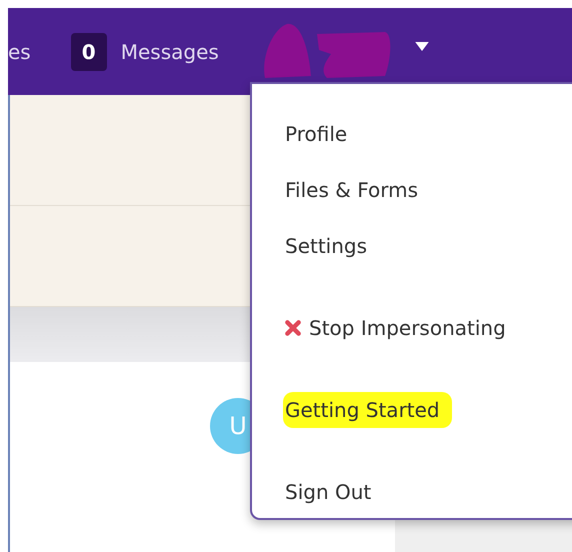  What do you see at coordinates (293, 328) in the screenshot?
I see `close-icon` at bounding box center [293, 328].